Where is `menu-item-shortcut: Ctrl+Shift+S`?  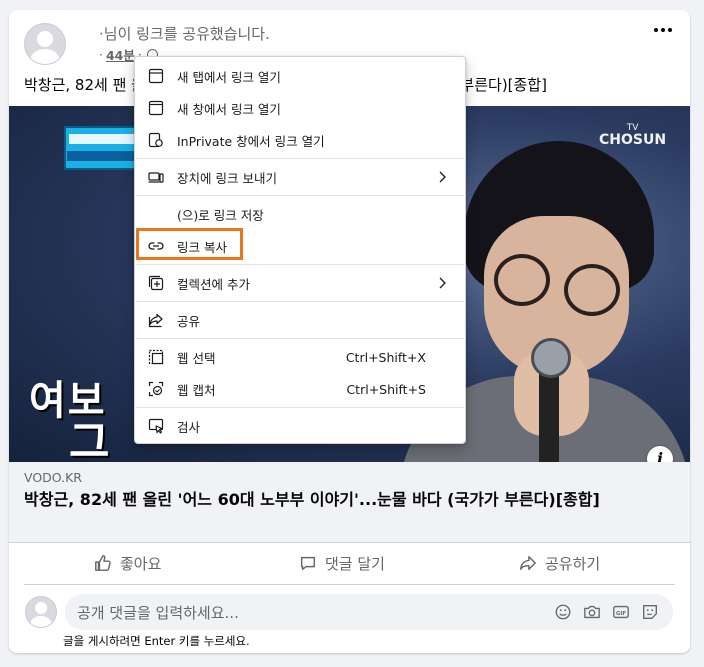
menu-item-shortcut: Ctrl+Shift+S is located at coordinates (386, 389).